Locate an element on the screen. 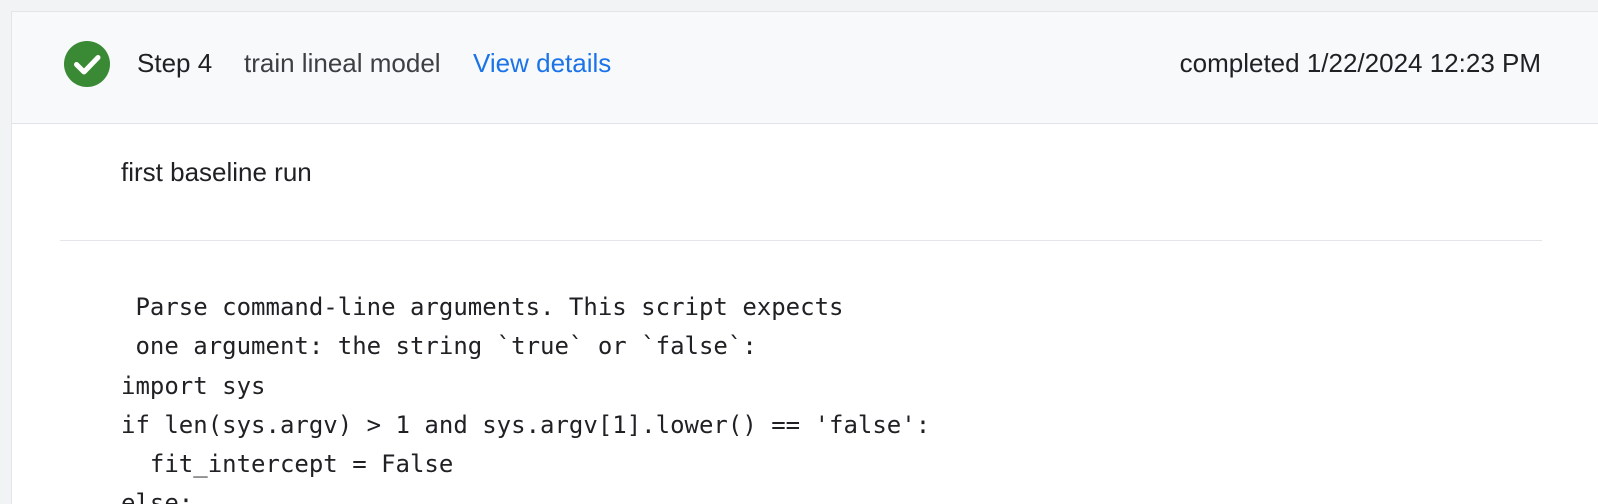 The width and height of the screenshot is (1598, 504). code-line: import sys is located at coordinates (193, 385).